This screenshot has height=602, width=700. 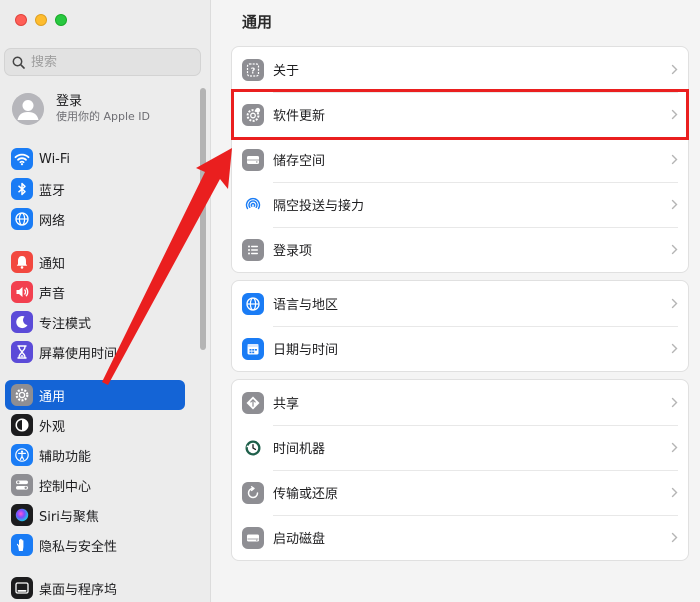 I want to click on account-signin: 登录 使用你的 Apple ID, so click(x=81, y=109).